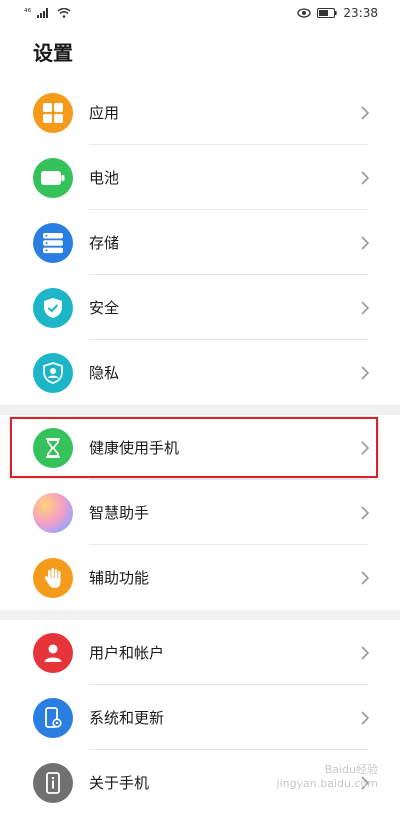 The width and height of the screenshot is (400, 816). I want to click on settings-item-smart-assistant: 智慧助手, so click(200, 512).